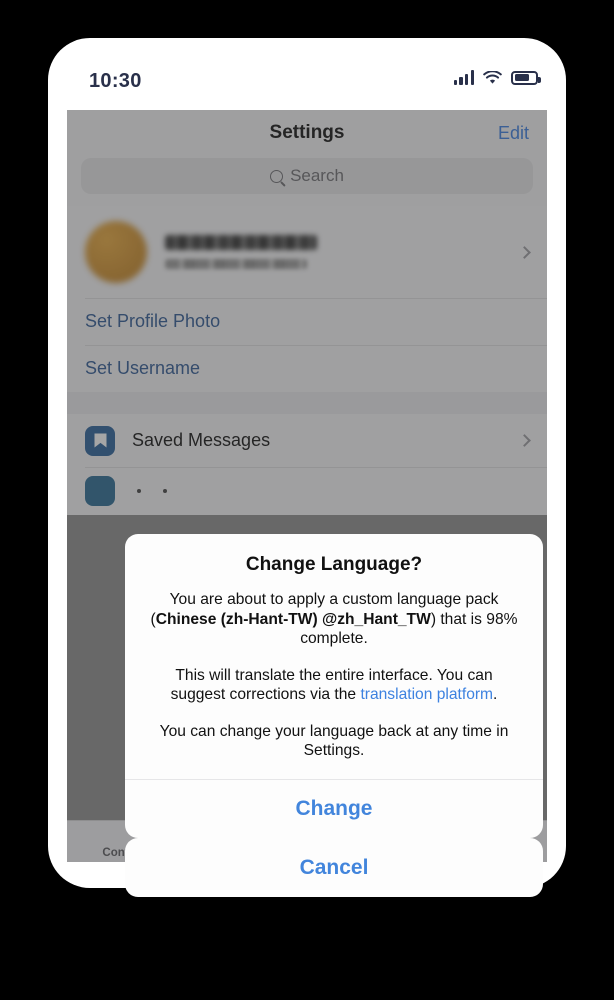 Image resolution: width=614 pixels, height=1000 pixels. What do you see at coordinates (241, 252) in the screenshot?
I see `profile-text` at bounding box center [241, 252].